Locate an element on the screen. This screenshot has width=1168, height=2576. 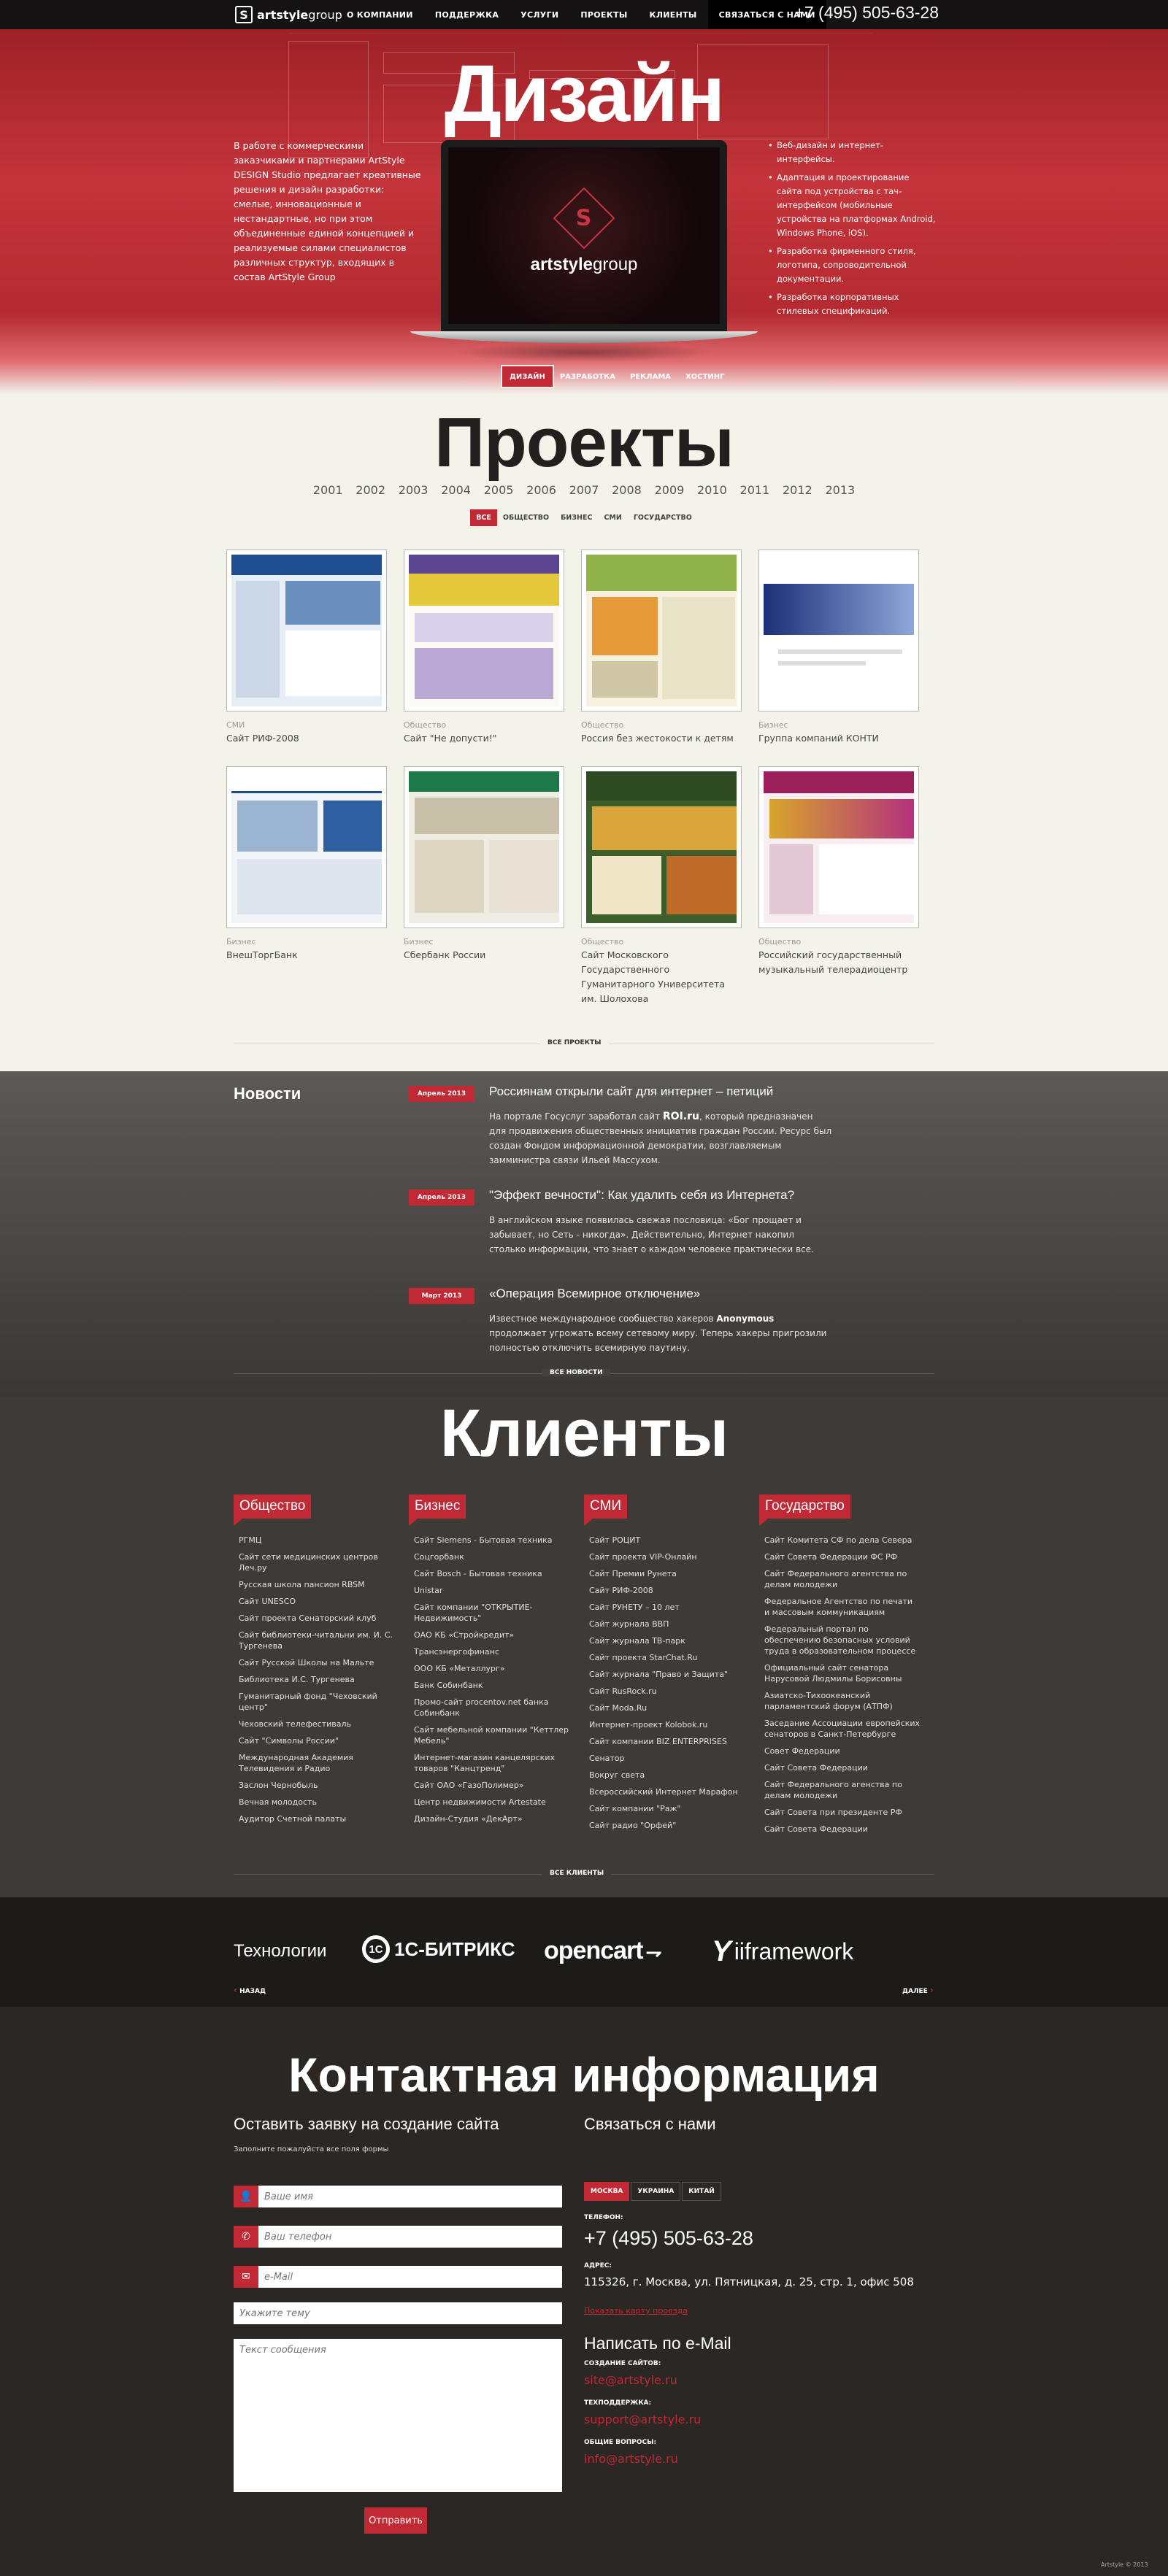
email-input is located at coordinates (410, 2277).